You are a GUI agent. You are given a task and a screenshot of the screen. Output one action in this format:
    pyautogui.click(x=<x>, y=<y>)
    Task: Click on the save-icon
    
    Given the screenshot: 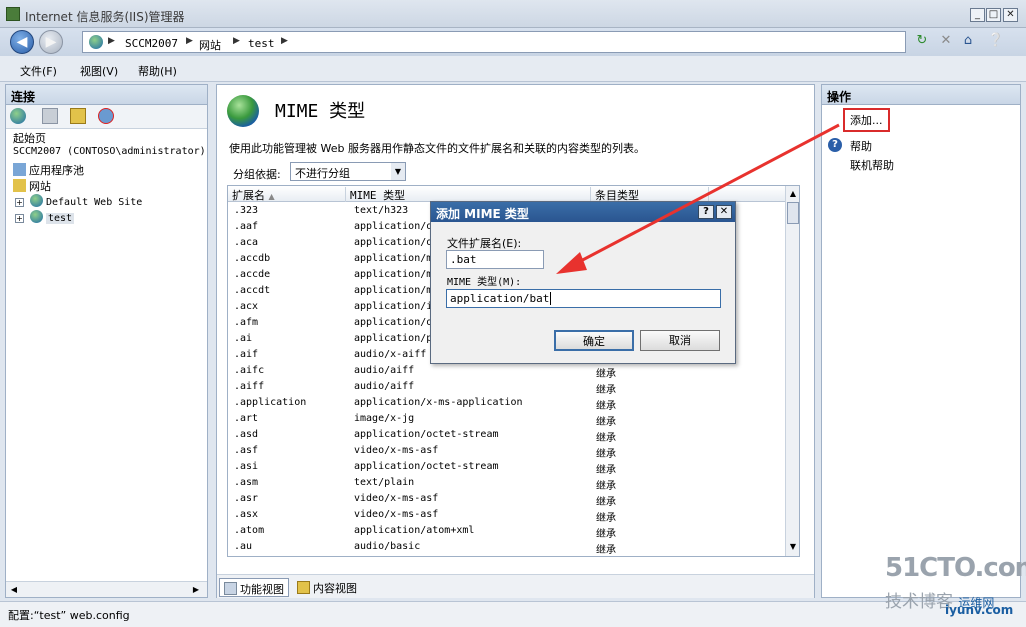 What is the action you would take?
    pyautogui.click(x=50, y=116)
    